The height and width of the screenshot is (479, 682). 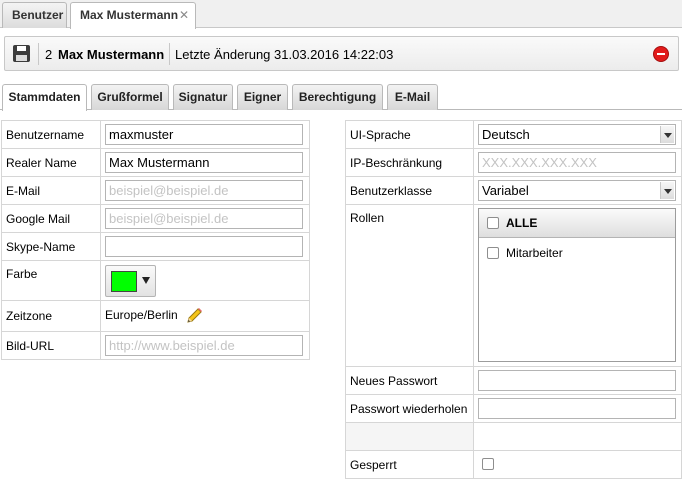 I want to click on form-row-ip-restriction: IP-Beschränkung, so click(x=513, y=162).